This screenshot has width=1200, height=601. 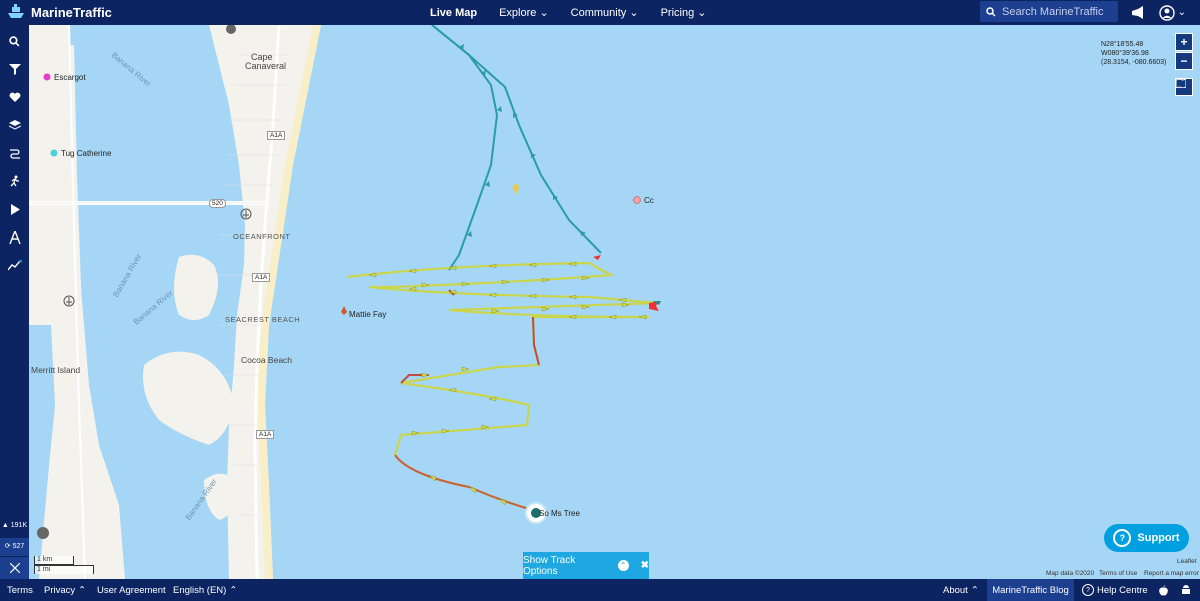 What do you see at coordinates (465, 148) in the screenshot?
I see `track-line-teal-a` at bounding box center [465, 148].